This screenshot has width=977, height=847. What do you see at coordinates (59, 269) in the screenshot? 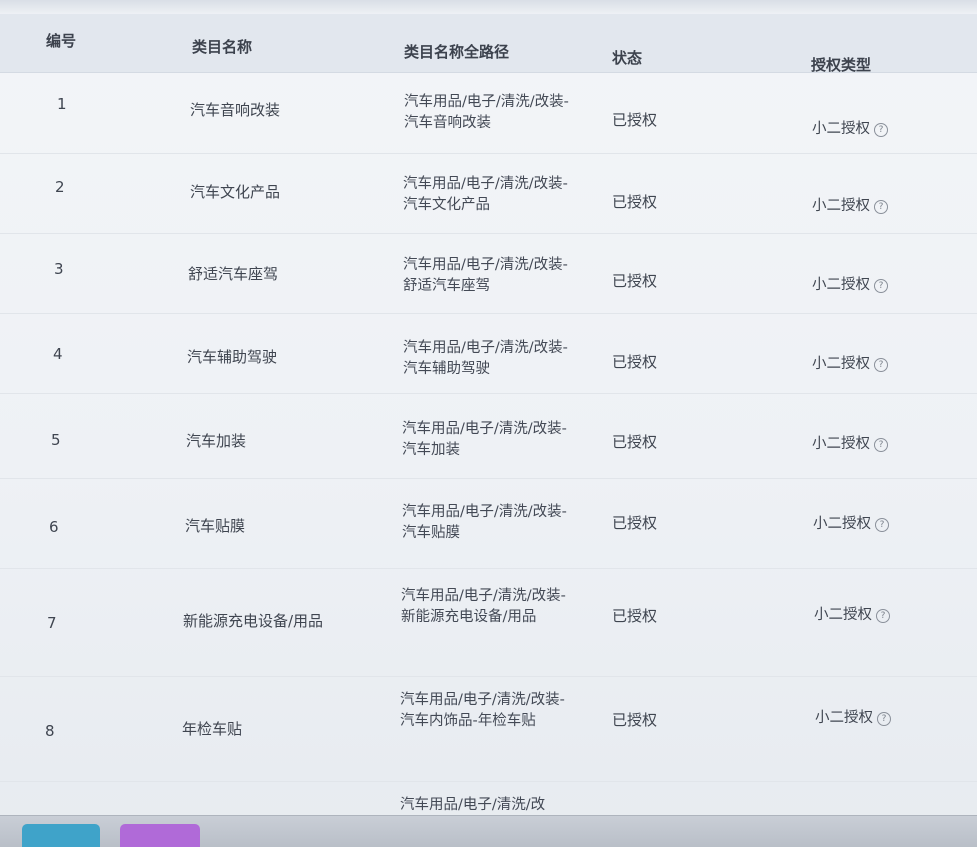
I see `row-id: 3` at bounding box center [59, 269].